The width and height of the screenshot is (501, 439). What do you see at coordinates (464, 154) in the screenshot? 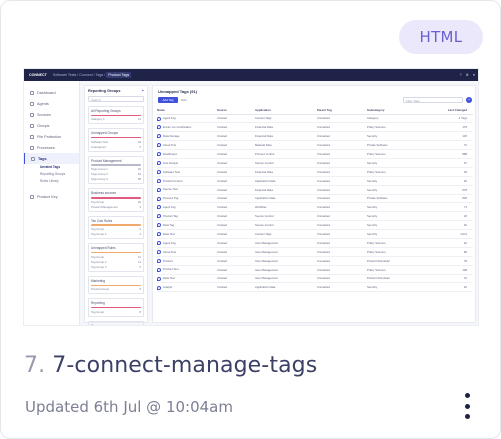
I see `cell-text: 888` at bounding box center [464, 154].